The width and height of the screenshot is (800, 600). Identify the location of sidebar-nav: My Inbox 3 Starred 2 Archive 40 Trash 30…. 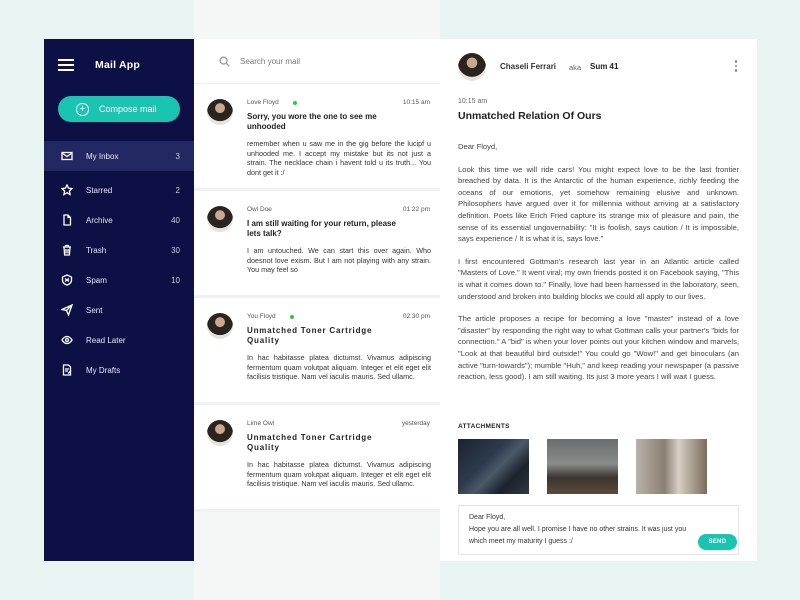
(119, 263).